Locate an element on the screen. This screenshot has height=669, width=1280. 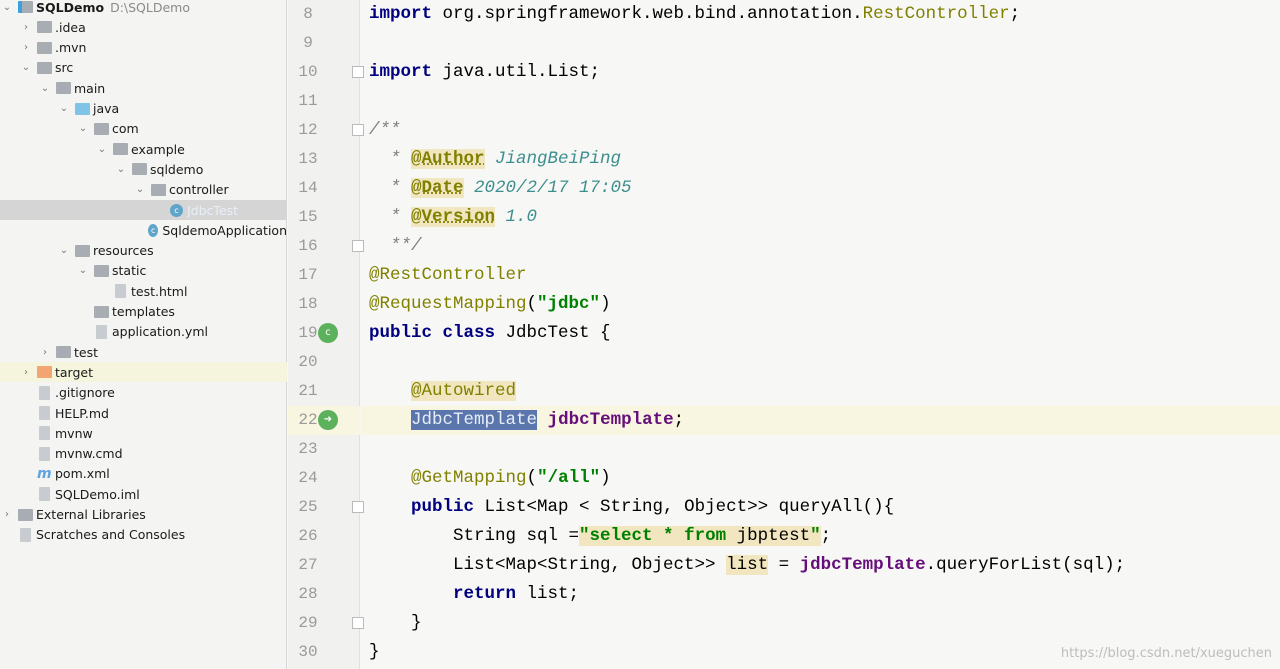
spring-class-icon: c is located at coordinates (153, 230).